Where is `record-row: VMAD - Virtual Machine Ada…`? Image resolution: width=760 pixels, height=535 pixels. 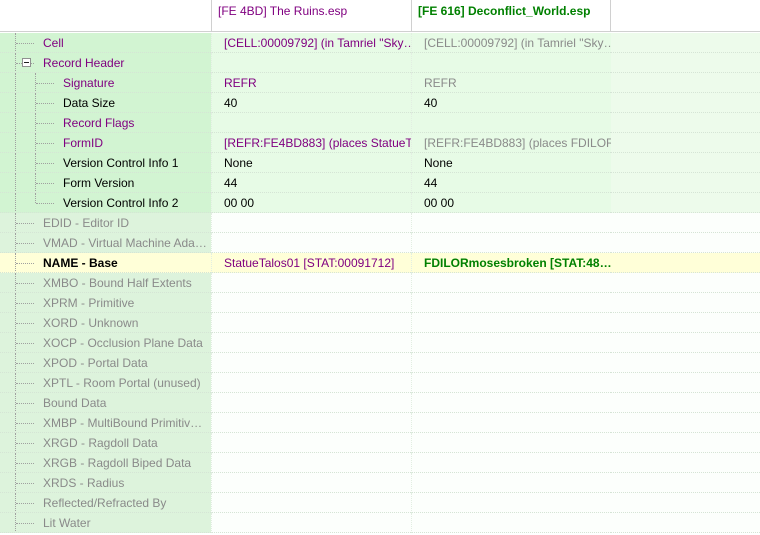 record-row: VMAD - Virtual Machine Ada… is located at coordinates (380, 243).